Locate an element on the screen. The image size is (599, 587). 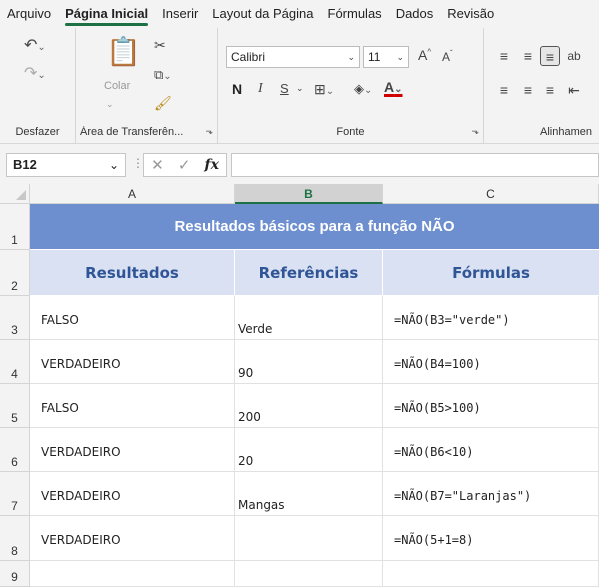
fill-color-icon: ◈⌄ is located at coordinates (363, 89).